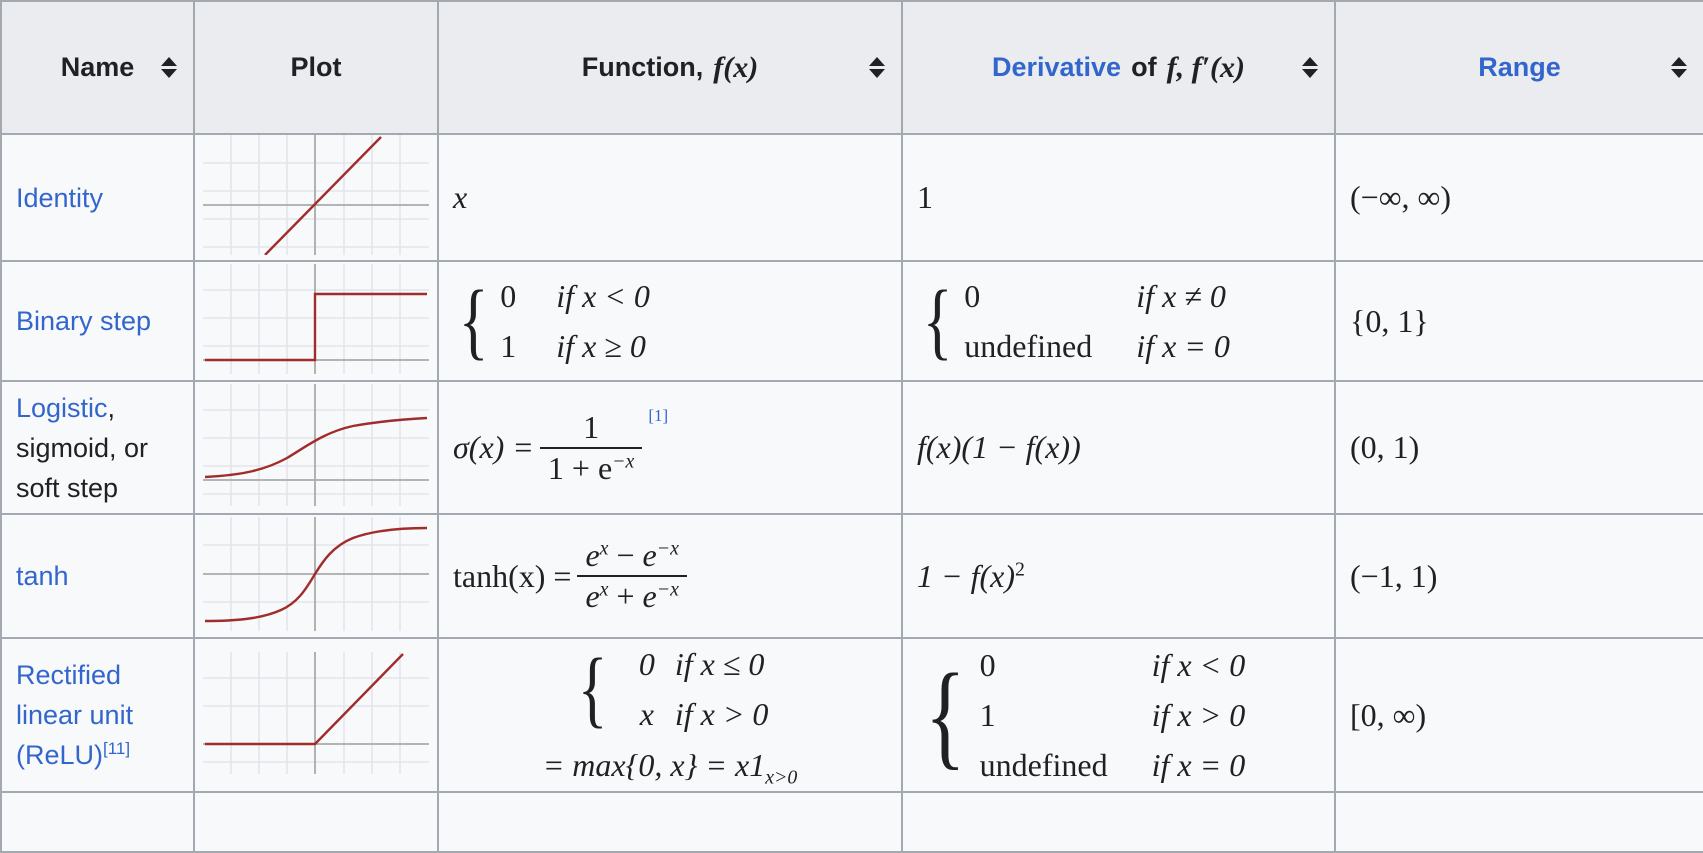 The width and height of the screenshot is (1703, 853). I want to click on fraction-denominator: ex + e−x, so click(632, 594).